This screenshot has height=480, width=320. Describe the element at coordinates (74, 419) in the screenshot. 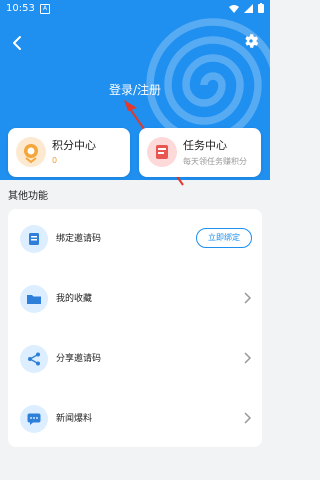

I see `list-item-label: 新闻爆料` at that location.